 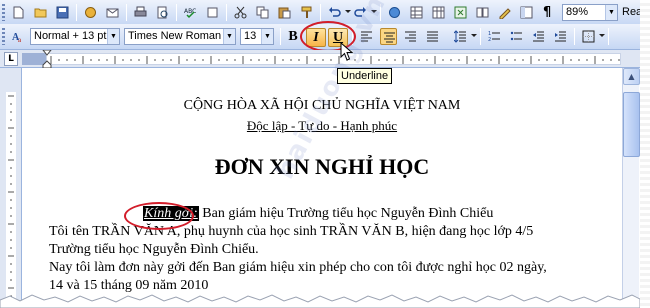 I want to click on drawing-icon, so click(x=504, y=12).